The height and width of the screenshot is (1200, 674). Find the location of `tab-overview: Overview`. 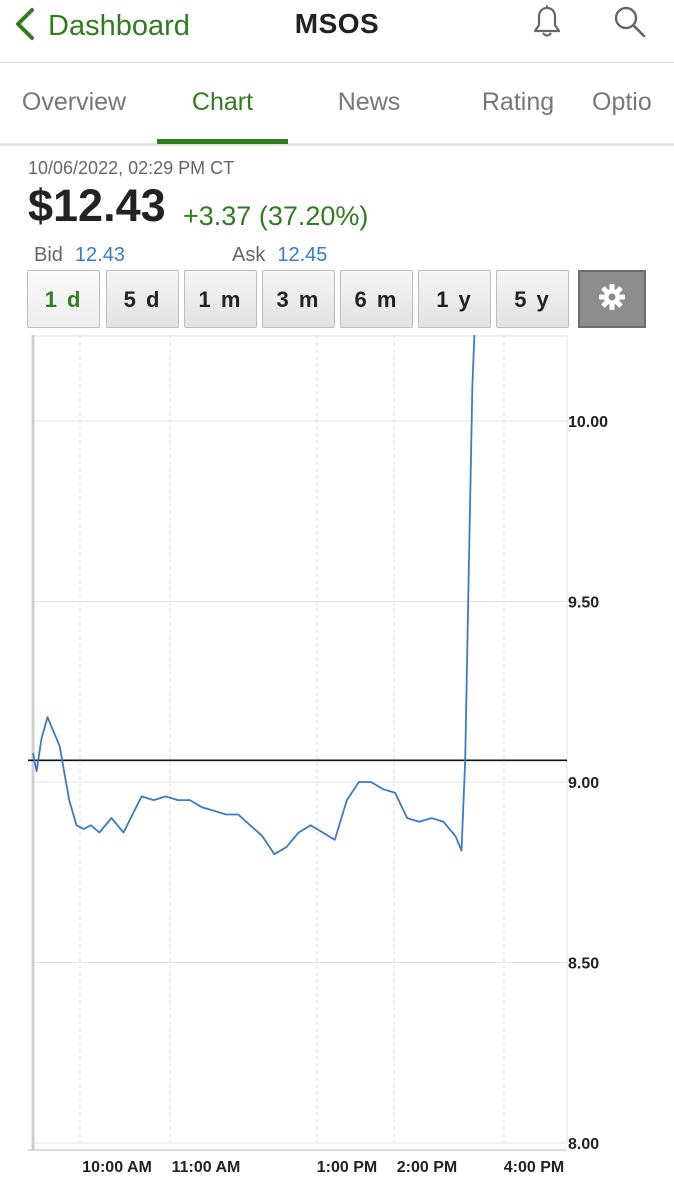

tab-overview: Overview is located at coordinates (74, 103).